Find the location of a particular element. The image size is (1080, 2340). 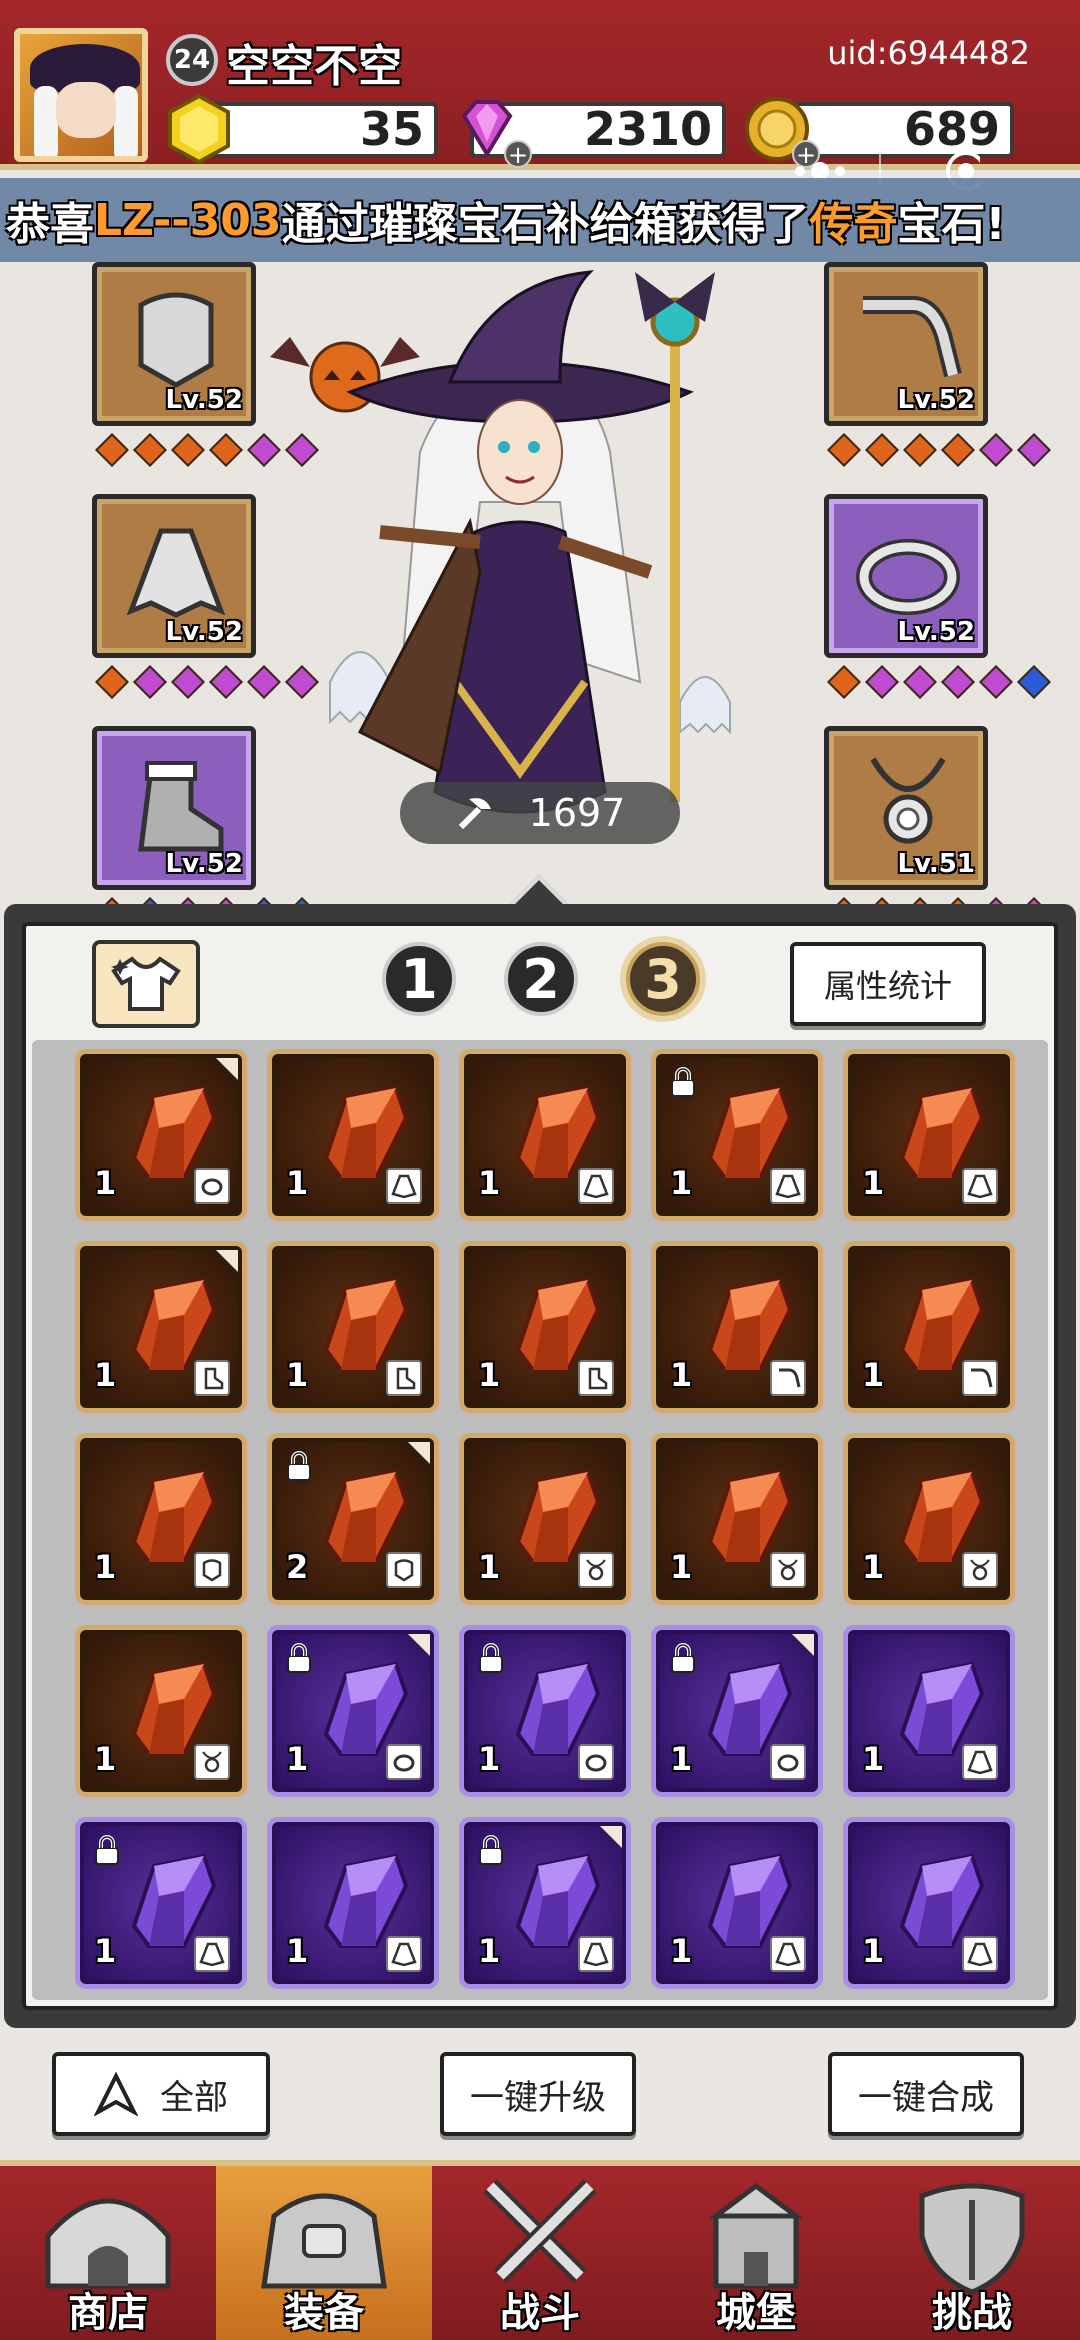

player-avatar is located at coordinates (81, 95).